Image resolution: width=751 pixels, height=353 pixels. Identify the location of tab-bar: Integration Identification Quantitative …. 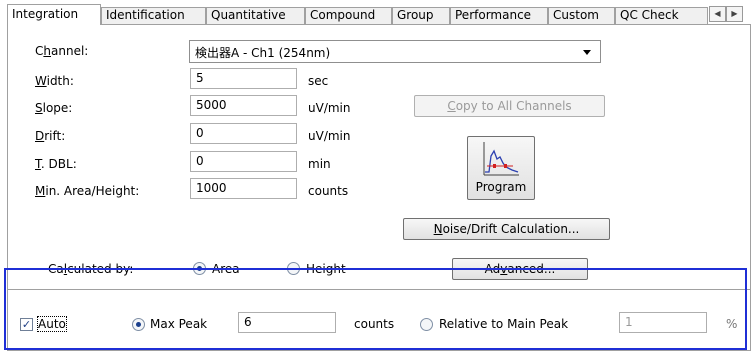
(379, 14).